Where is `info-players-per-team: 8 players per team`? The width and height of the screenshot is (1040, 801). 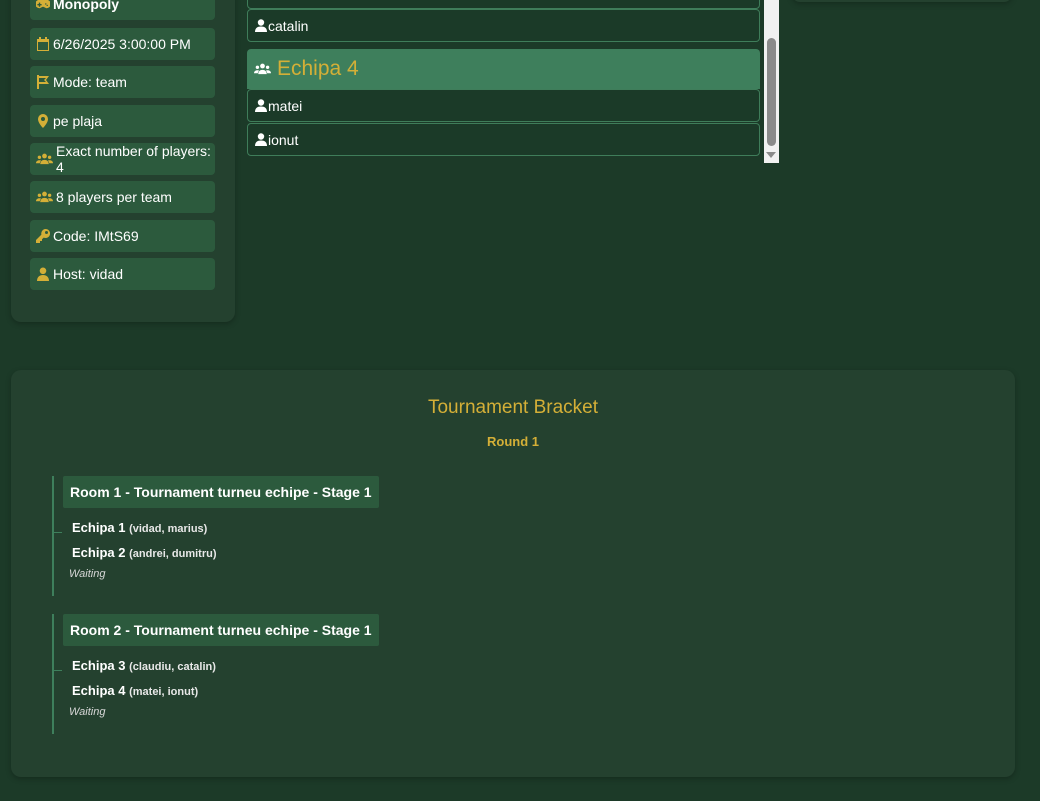 info-players-per-team: 8 players per team is located at coordinates (122, 197).